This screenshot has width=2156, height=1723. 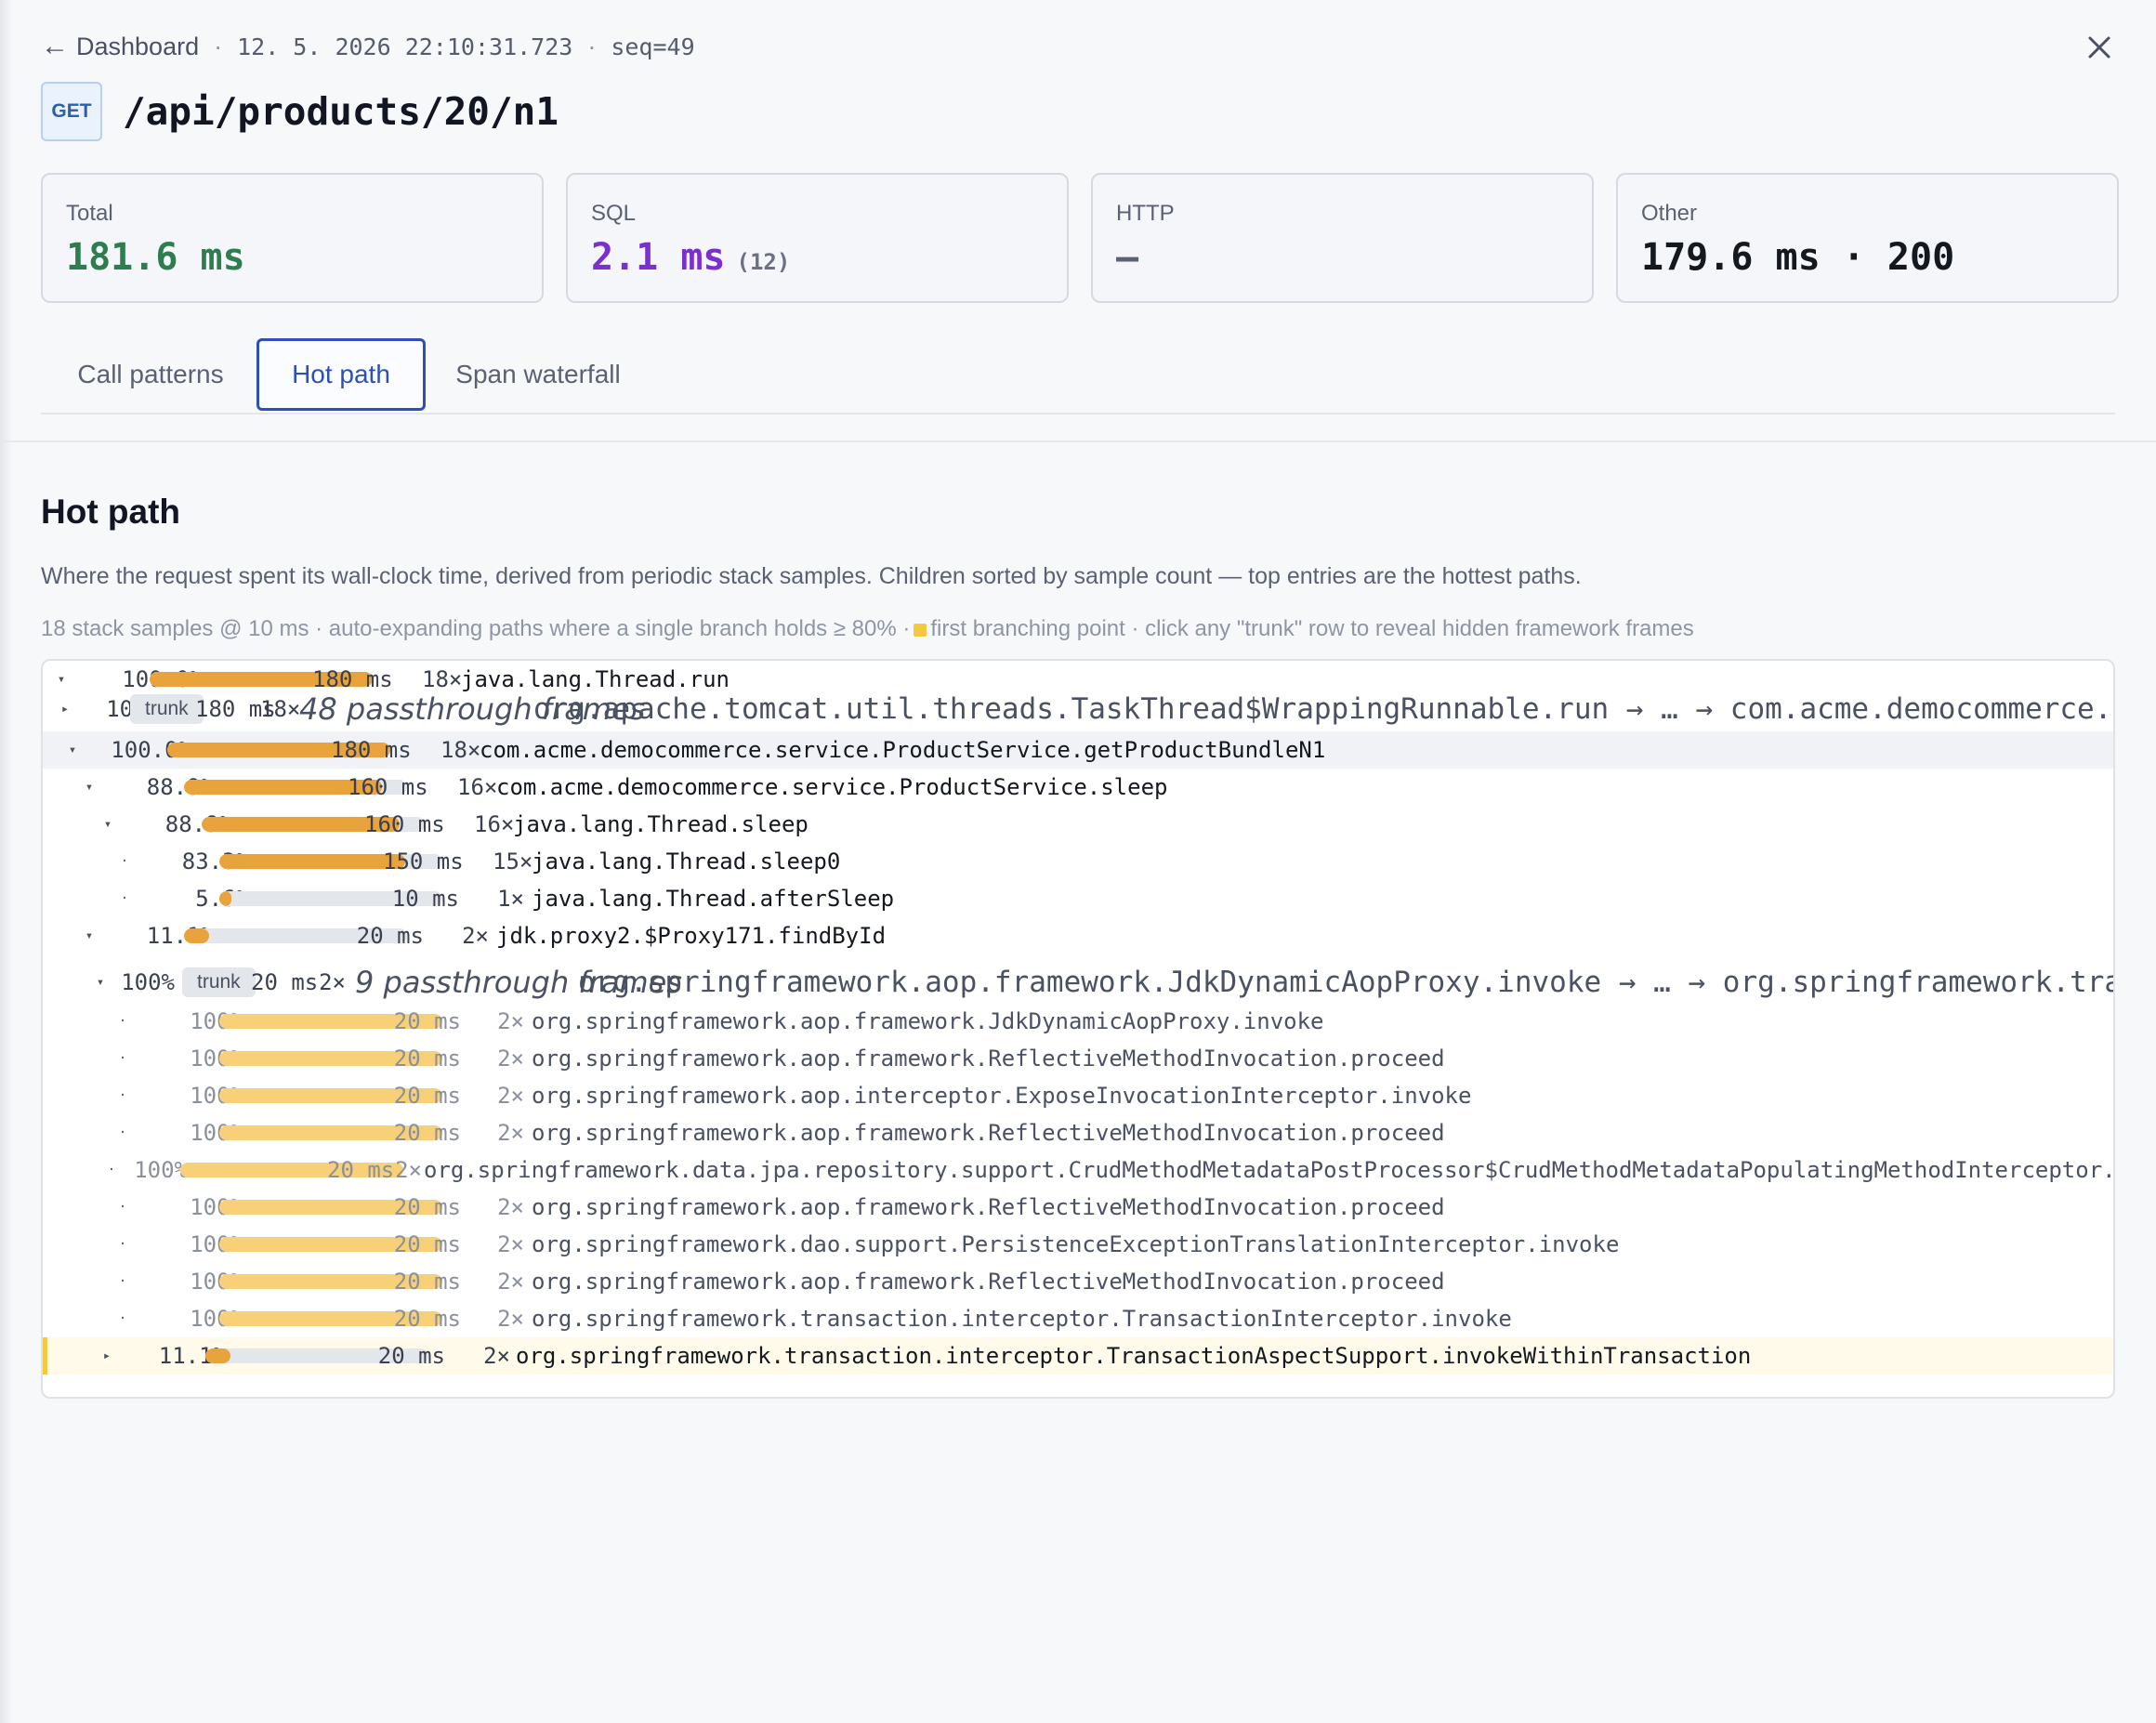 What do you see at coordinates (513, 861) in the screenshot?
I see `sample-count: 15×` at bounding box center [513, 861].